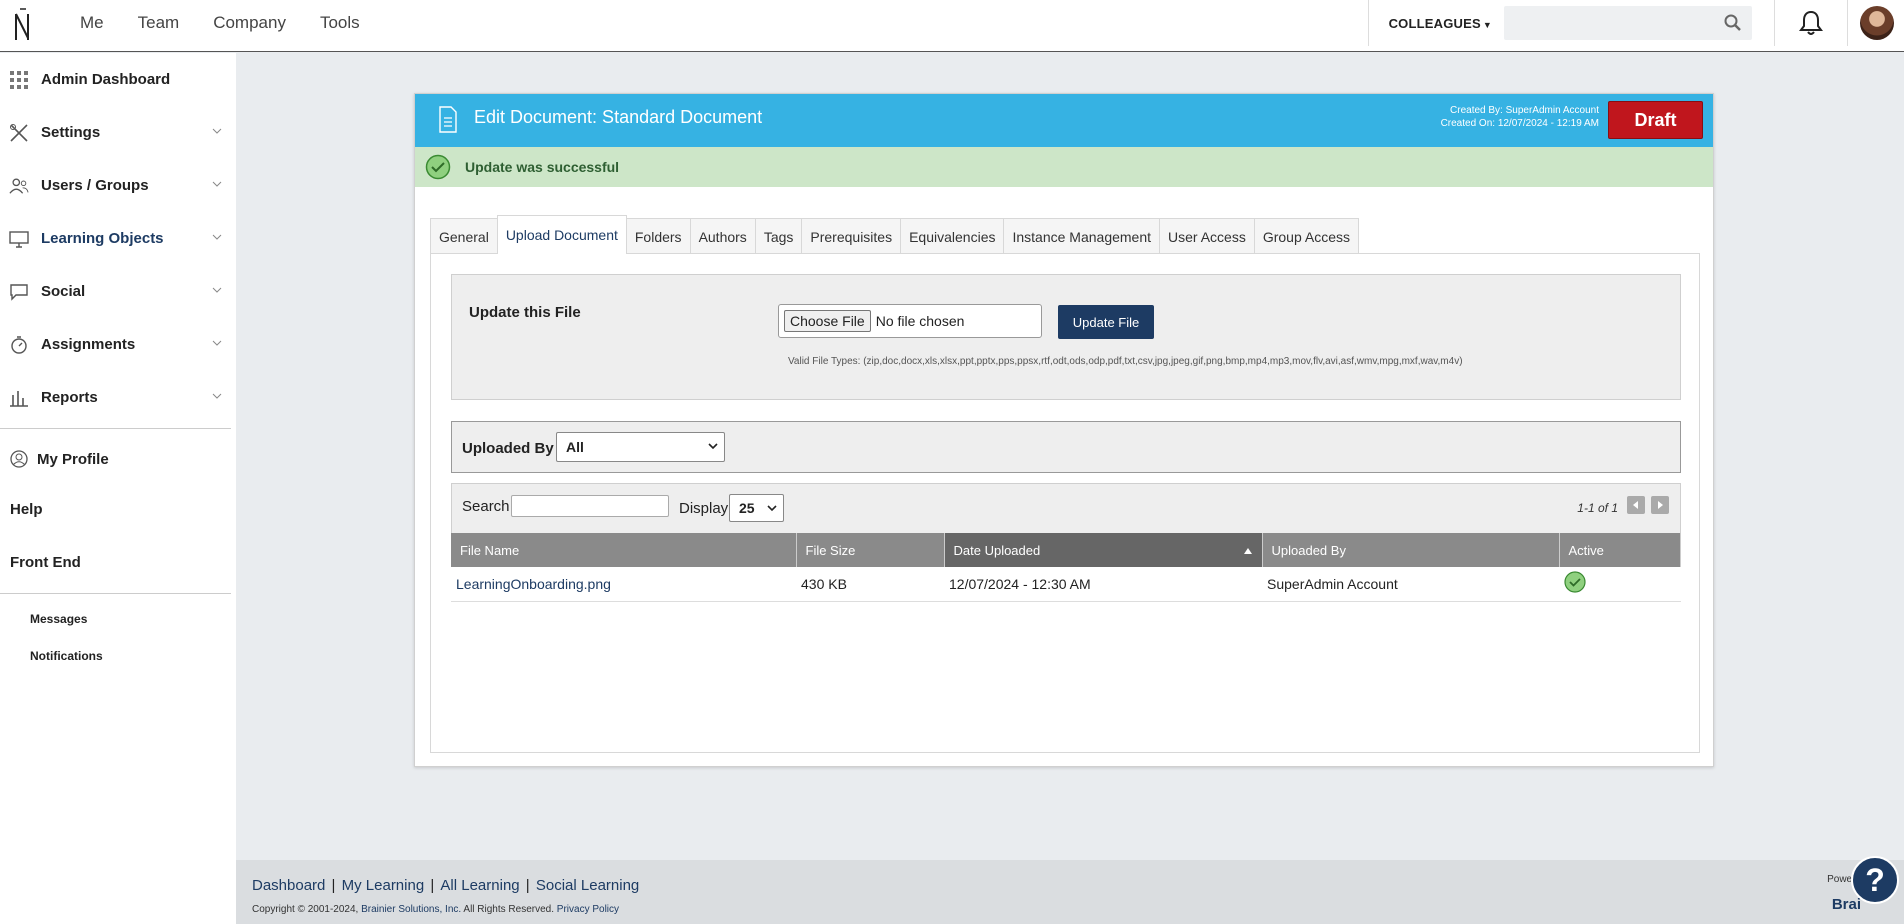 This screenshot has height=924, width=1904. Describe the element at coordinates (623, 584) in the screenshot. I see `cell-file-name: LearningOnboarding.png` at that location.